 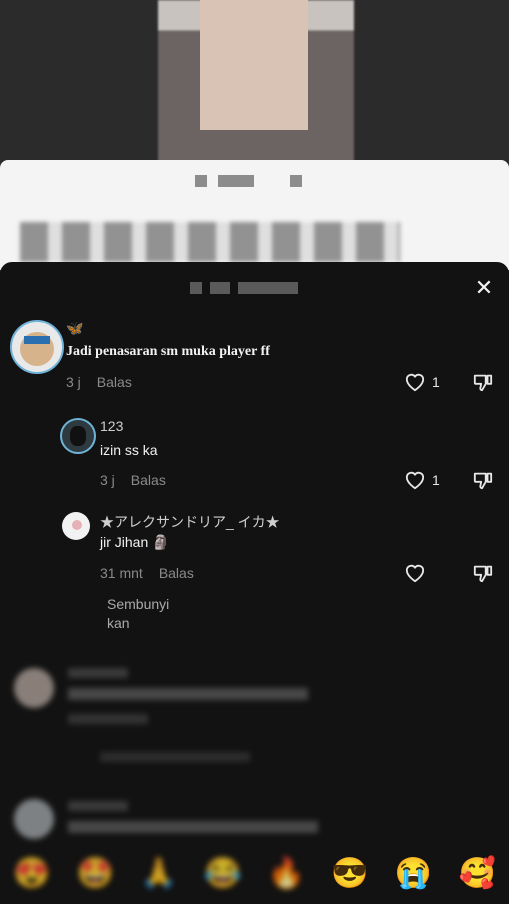 What do you see at coordinates (74, 328) in the screenshot?
I see `comment-username: 🦋` at bounding box center [74, 328].